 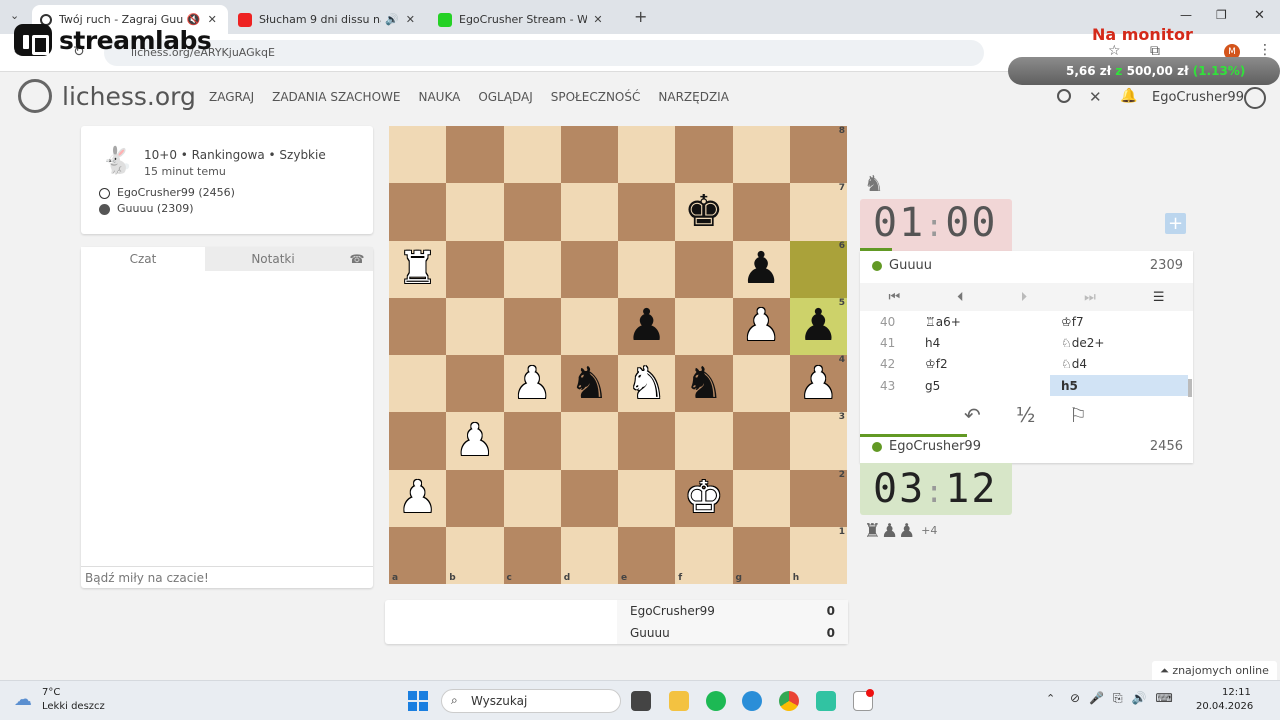 What do you see at coordinates (818, 498) in the screenshot?
I see `square-h2: 2` at bounding box center [818, 498].